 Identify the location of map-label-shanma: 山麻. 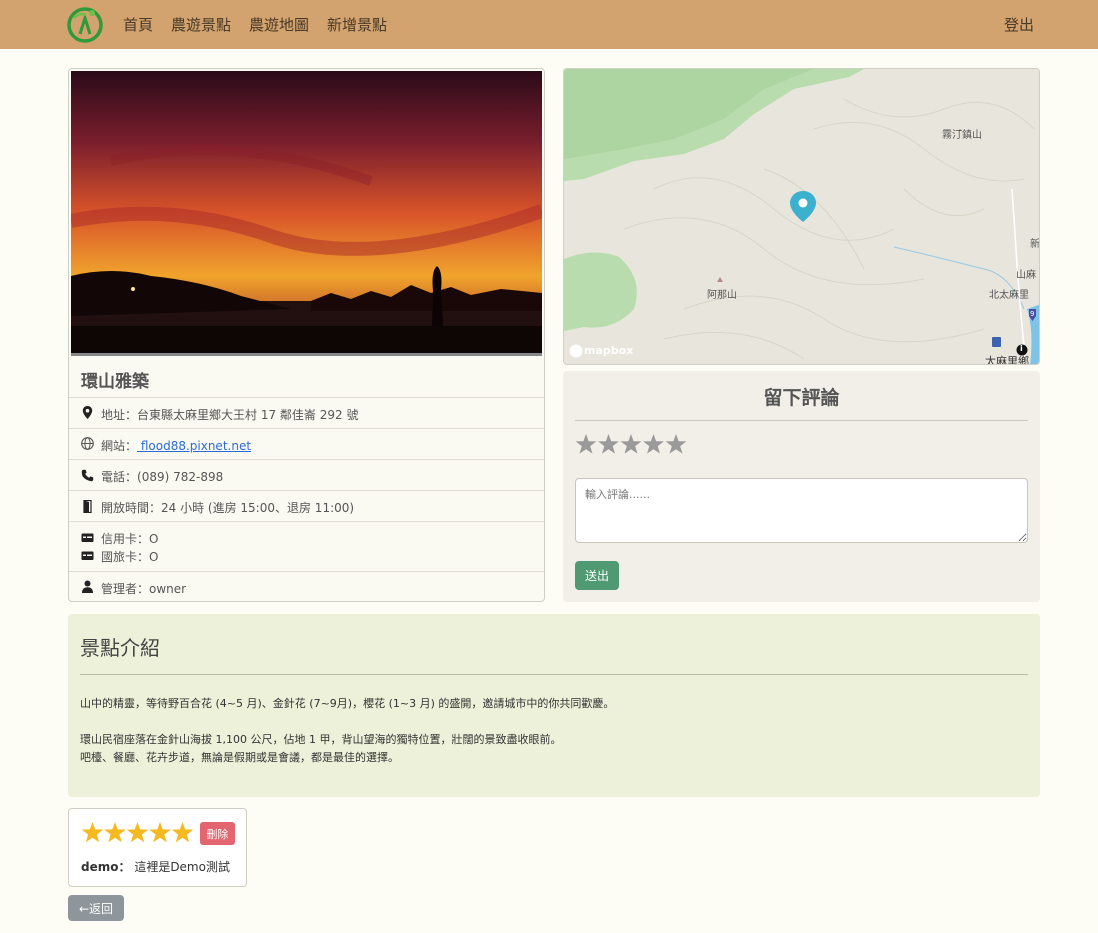
(1026, 275).